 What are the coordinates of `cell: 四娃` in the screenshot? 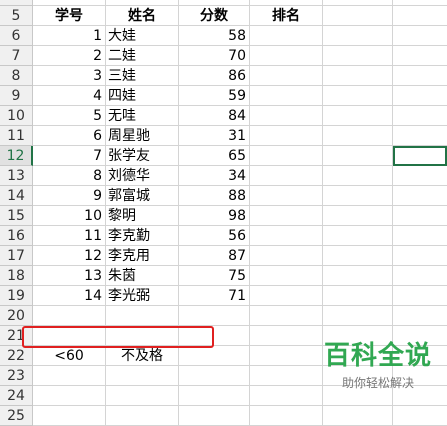 It's located at (142, 96).